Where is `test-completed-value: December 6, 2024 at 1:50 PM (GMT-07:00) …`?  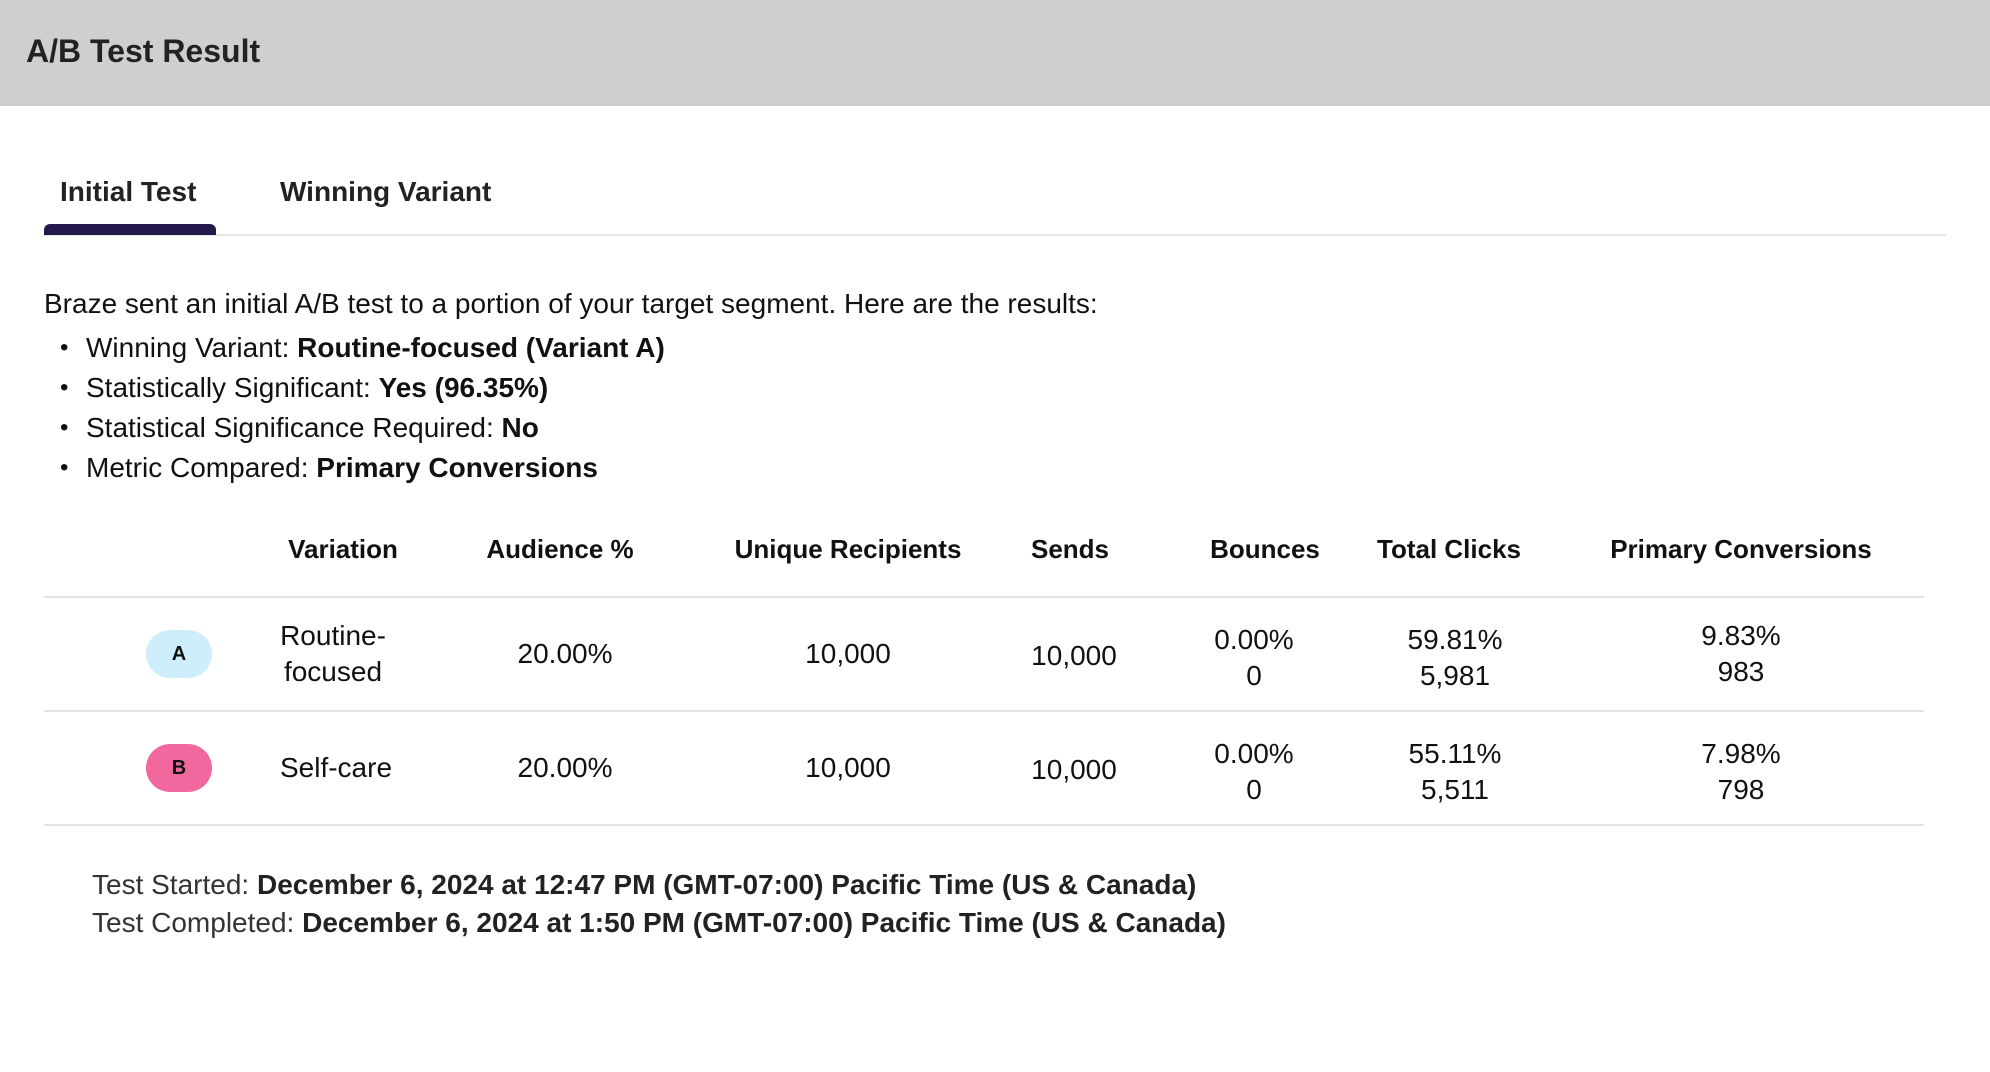
test-completed-value: December 6, 2024 at 1:50 PM (GMT-07:00) … is located at coordinates (764, 922).